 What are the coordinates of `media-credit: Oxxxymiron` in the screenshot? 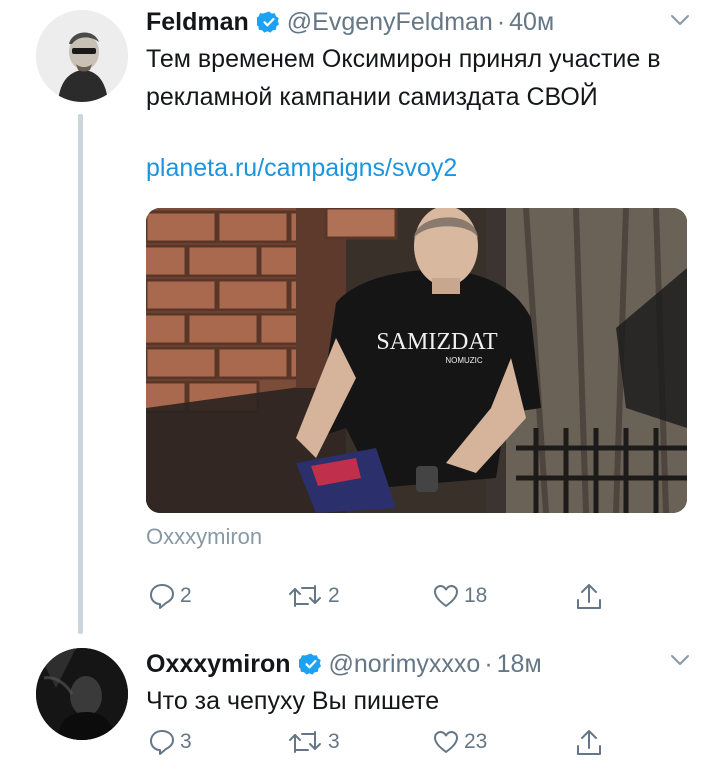 It's located at (204, 537).